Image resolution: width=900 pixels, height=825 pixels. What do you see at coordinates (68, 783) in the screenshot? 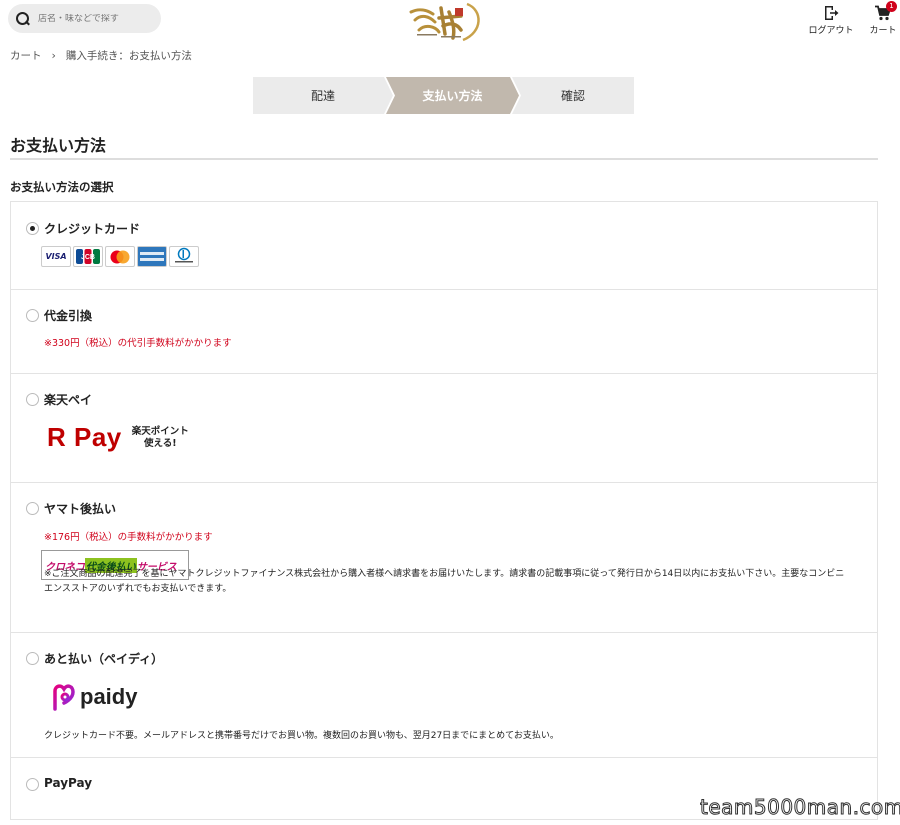
I see `option-label: PayPay` at bounding box center [68, 783].